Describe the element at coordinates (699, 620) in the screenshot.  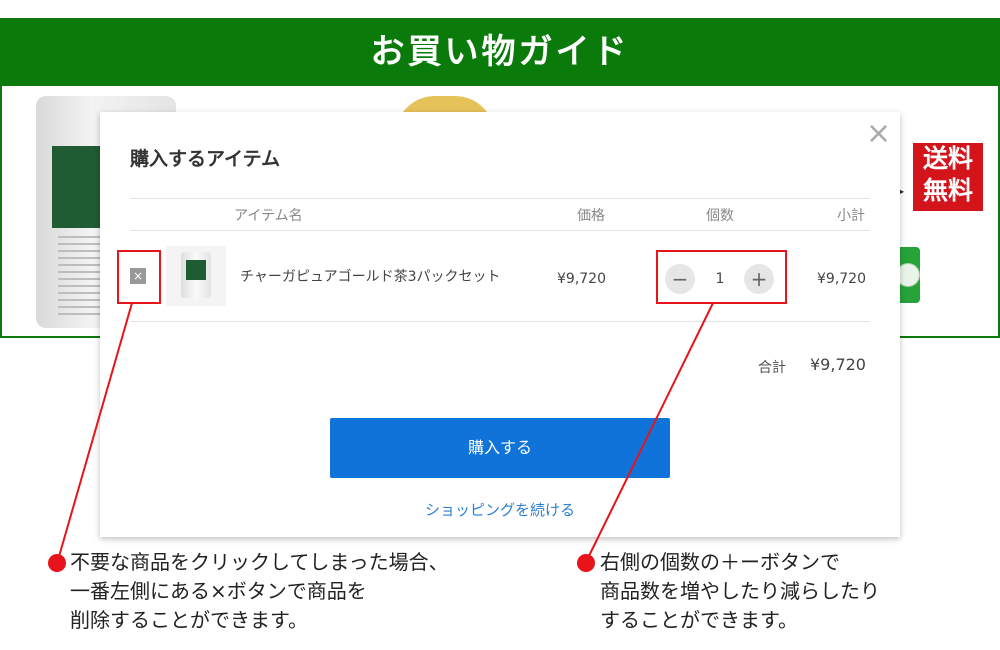
I see `qty-note-line3: することができます。` at that location.